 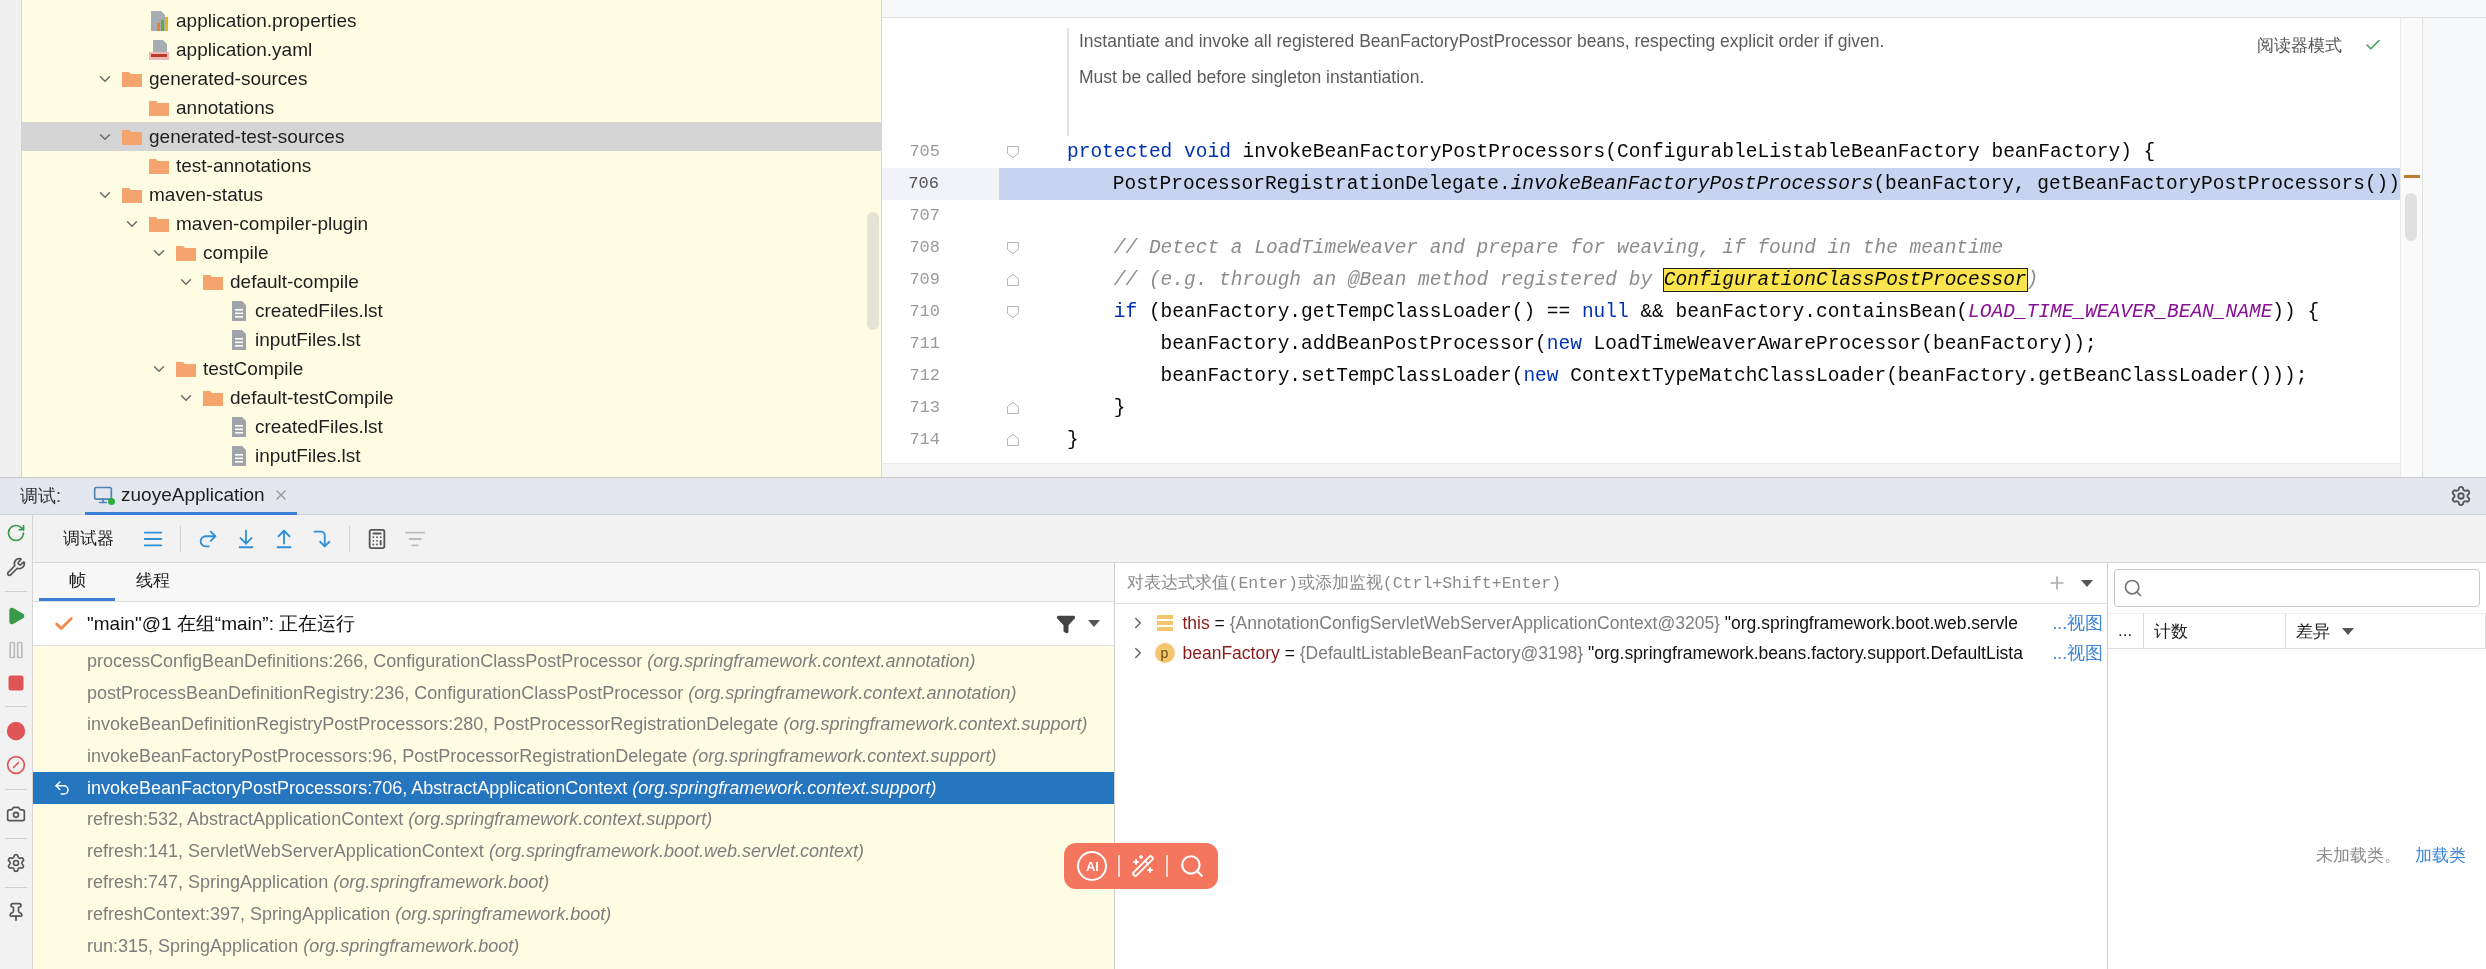 What do you see at coordinates (1602, 653) in the screenshot?
I see `variable-text: beanFactory = {DefaultListableBeanFactory@3198} "org.springframework.beans.factory.support.DefaultLista` at bounding box center [1602, 653].